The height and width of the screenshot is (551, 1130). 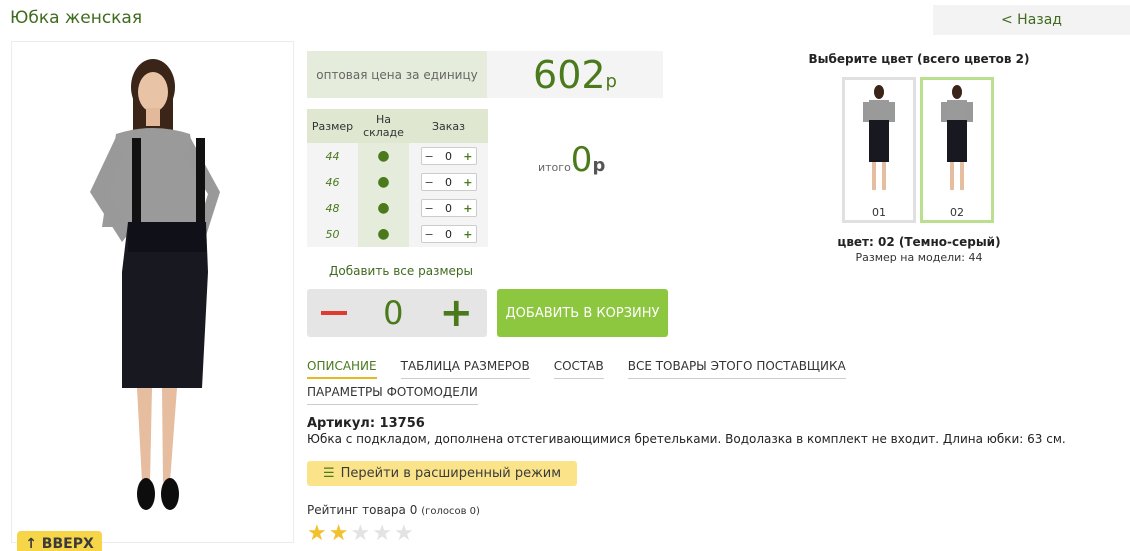 I want to click on table-row: 46 ● −0 +, so click(x=397, y=182).